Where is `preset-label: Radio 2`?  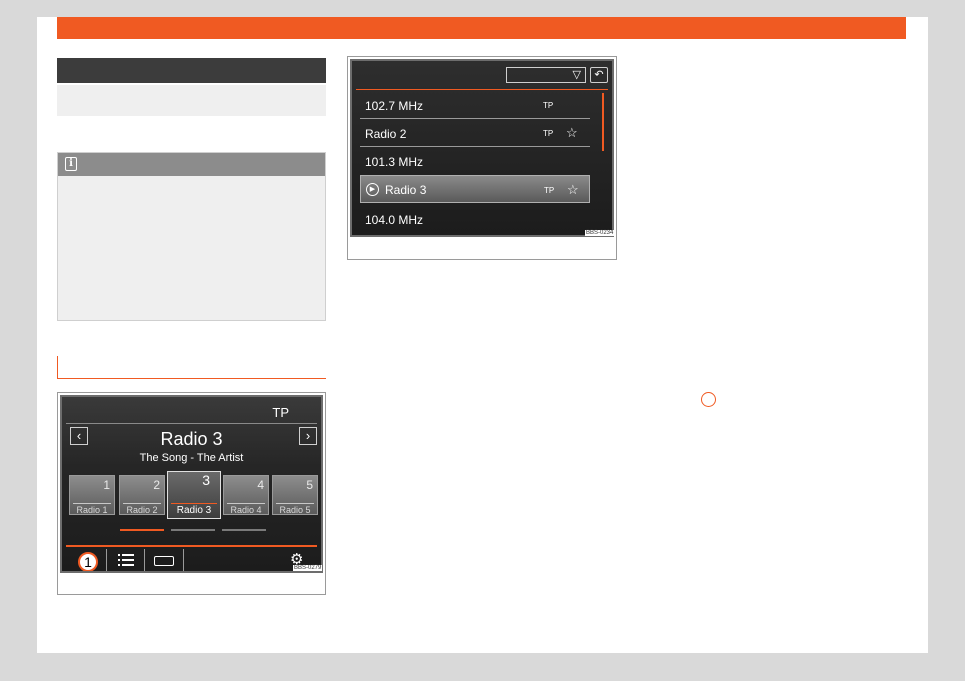 preset-label: Radio 2 is located at coordinates (142, 510).